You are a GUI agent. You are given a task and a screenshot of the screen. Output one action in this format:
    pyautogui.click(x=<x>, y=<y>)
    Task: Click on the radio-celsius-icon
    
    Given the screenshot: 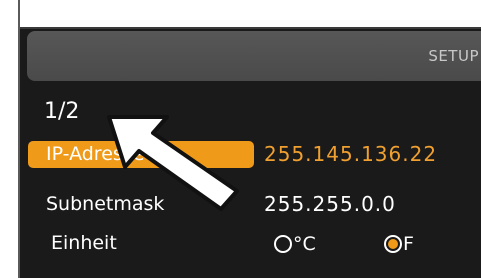 What is the action you would take?
    pyautogui.click(x=283, y=244)
    